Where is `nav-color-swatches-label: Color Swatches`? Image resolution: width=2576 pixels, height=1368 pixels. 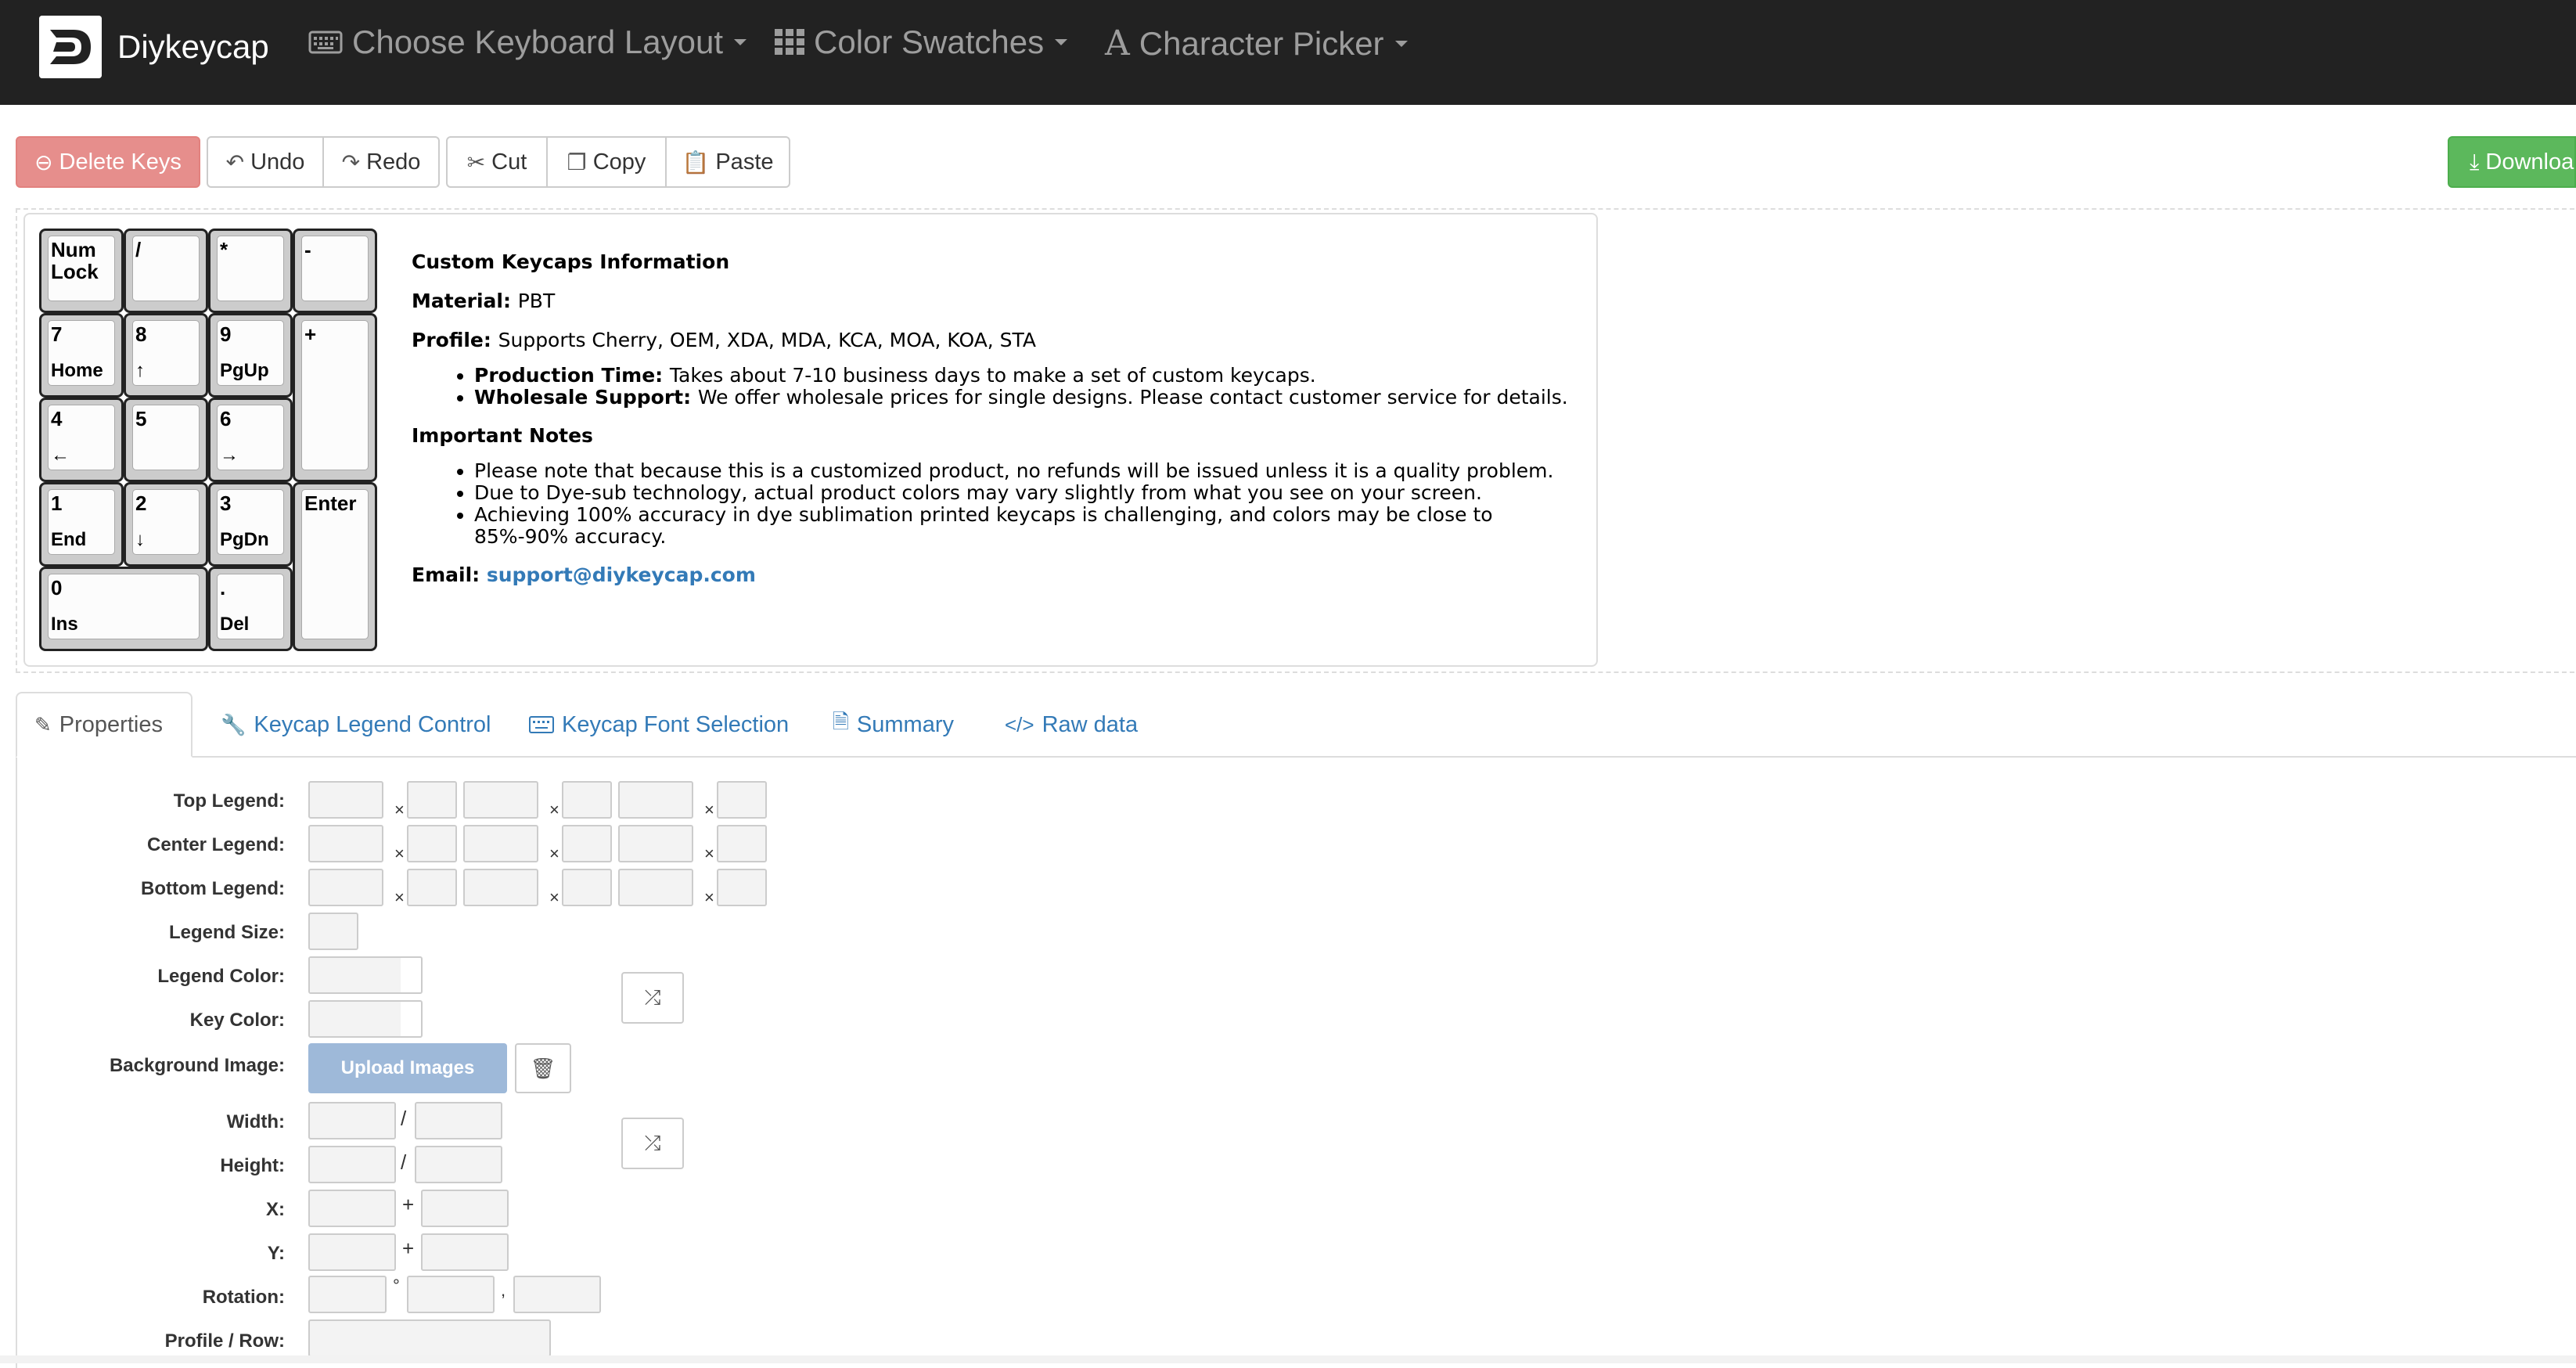 nav-color-swatches-label: Color Swatches is located at coordinates (930, 41).